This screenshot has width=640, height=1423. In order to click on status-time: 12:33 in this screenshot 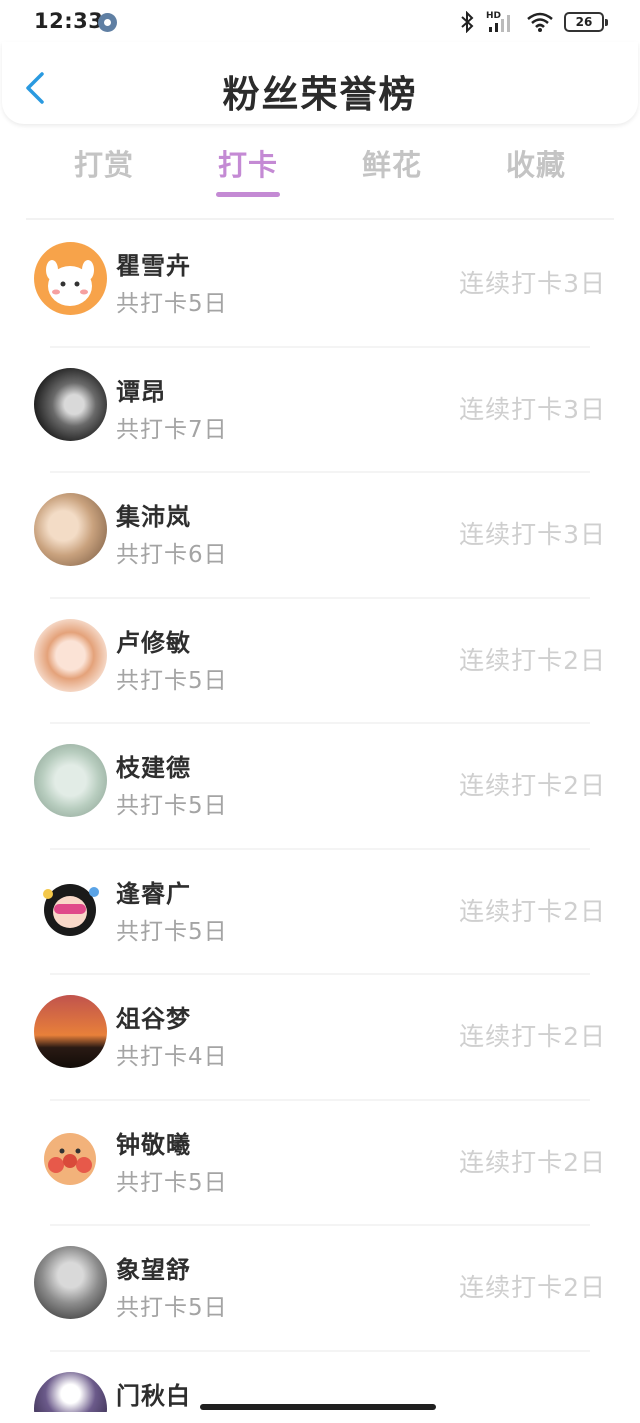, I will do `click(69, 21)`.